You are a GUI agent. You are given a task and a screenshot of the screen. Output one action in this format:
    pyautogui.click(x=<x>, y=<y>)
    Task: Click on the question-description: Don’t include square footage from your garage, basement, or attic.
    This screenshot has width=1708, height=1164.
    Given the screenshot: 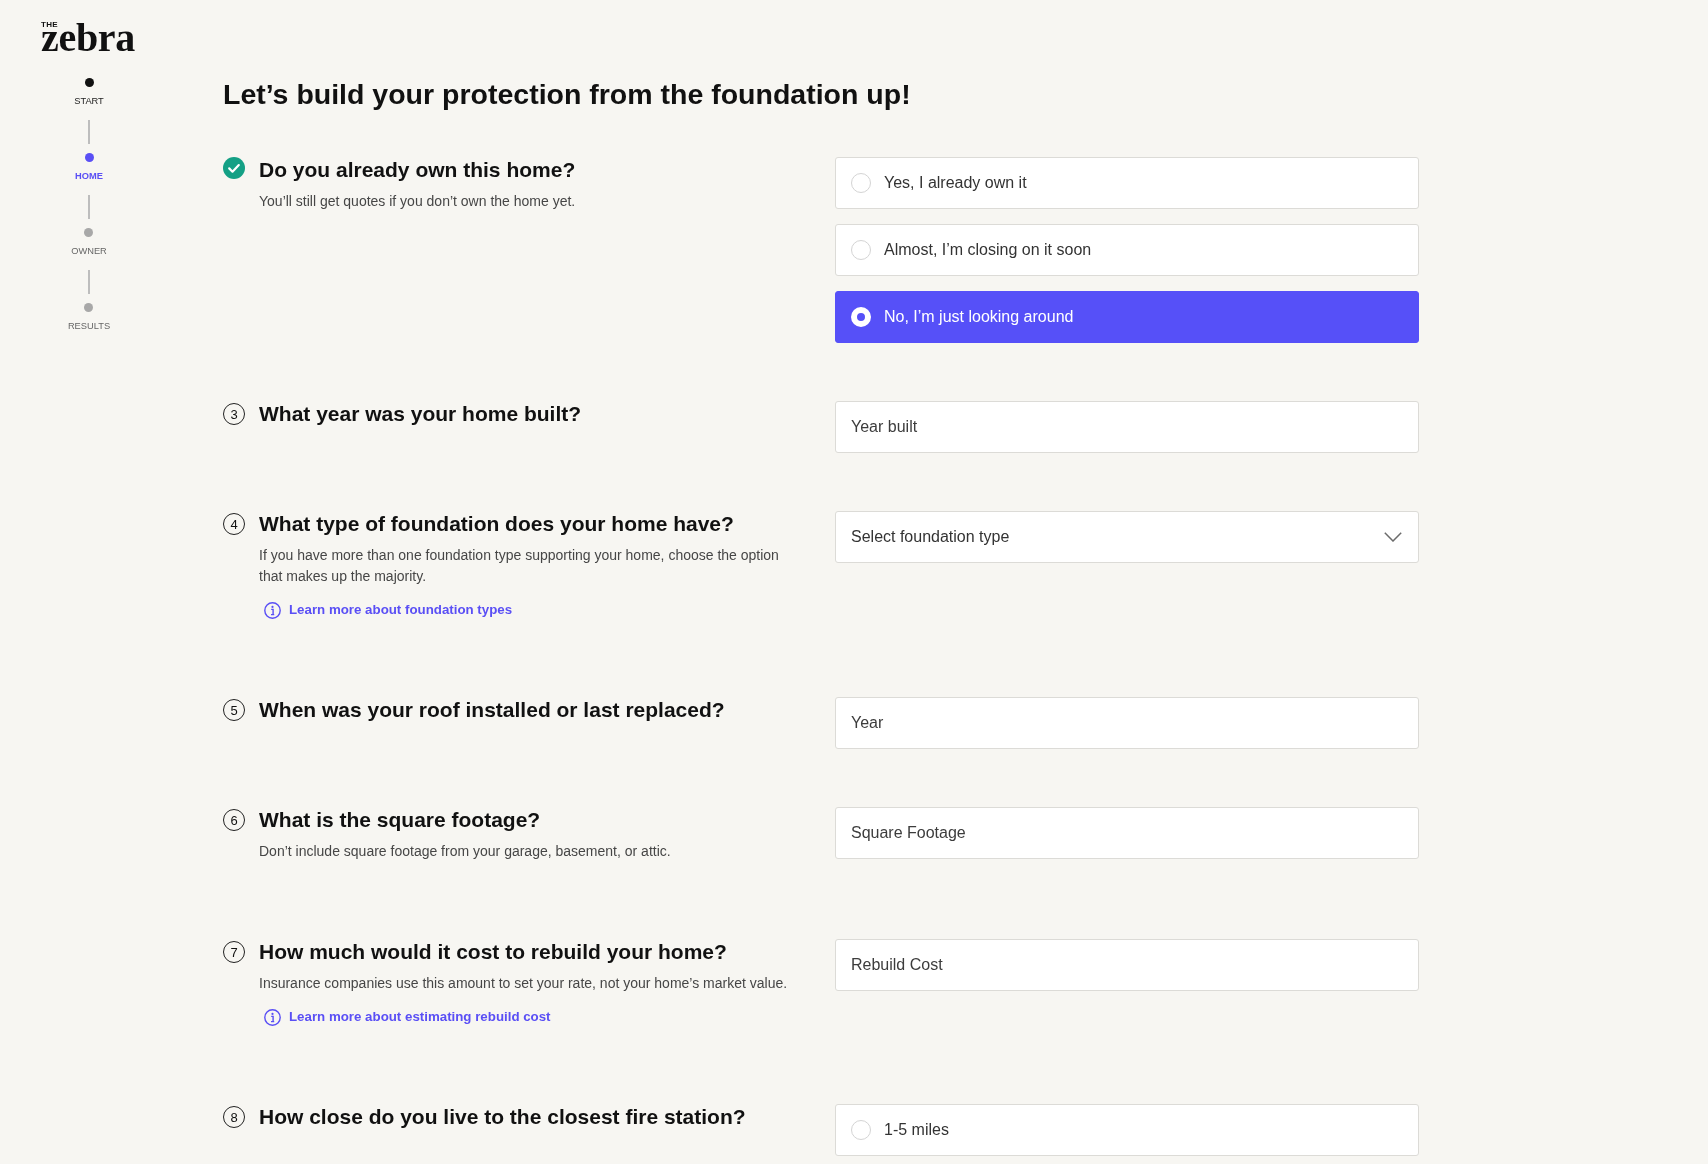 What is the action you would take?
    pyautogui.click(x=465, y=851)
    